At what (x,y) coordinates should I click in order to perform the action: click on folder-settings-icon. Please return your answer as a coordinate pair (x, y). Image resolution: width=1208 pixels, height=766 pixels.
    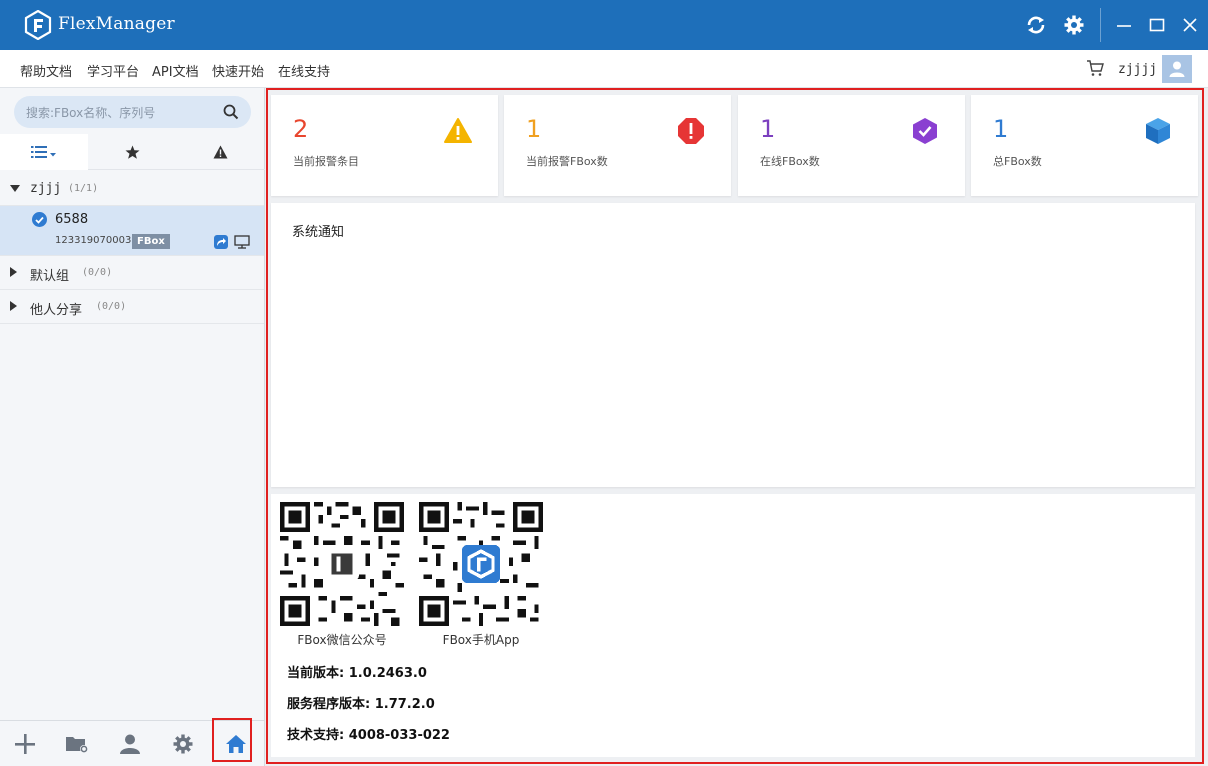
    Looking at the image, I should click on (77, 744).